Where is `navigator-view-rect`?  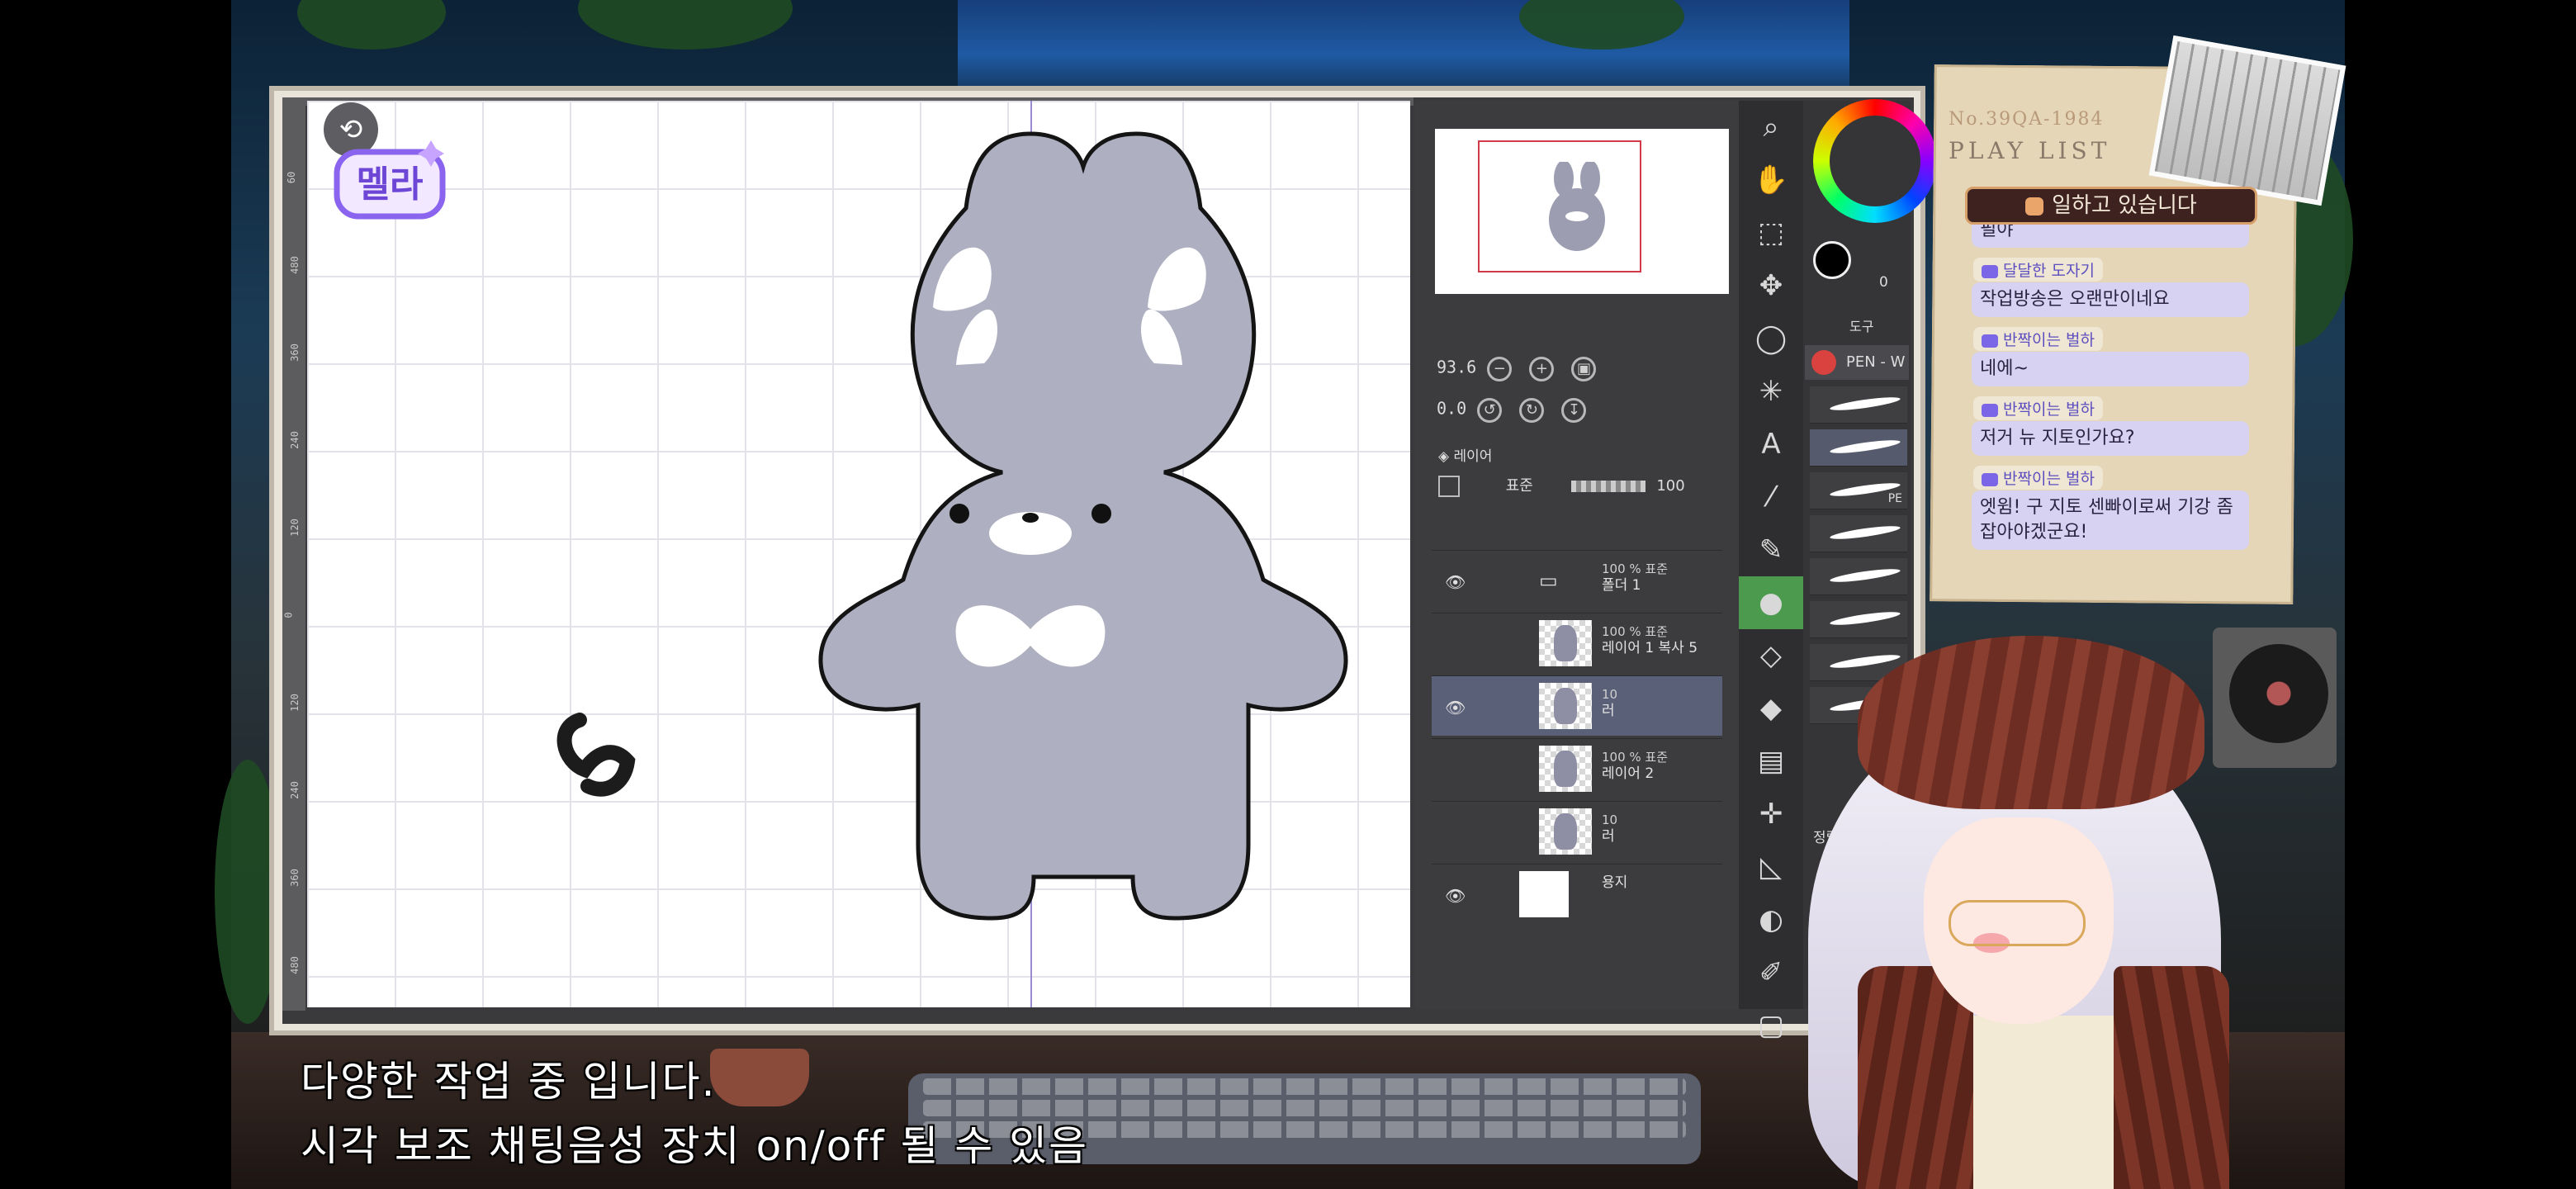
navigator-view-rect is located at coordinates (1559, 206).